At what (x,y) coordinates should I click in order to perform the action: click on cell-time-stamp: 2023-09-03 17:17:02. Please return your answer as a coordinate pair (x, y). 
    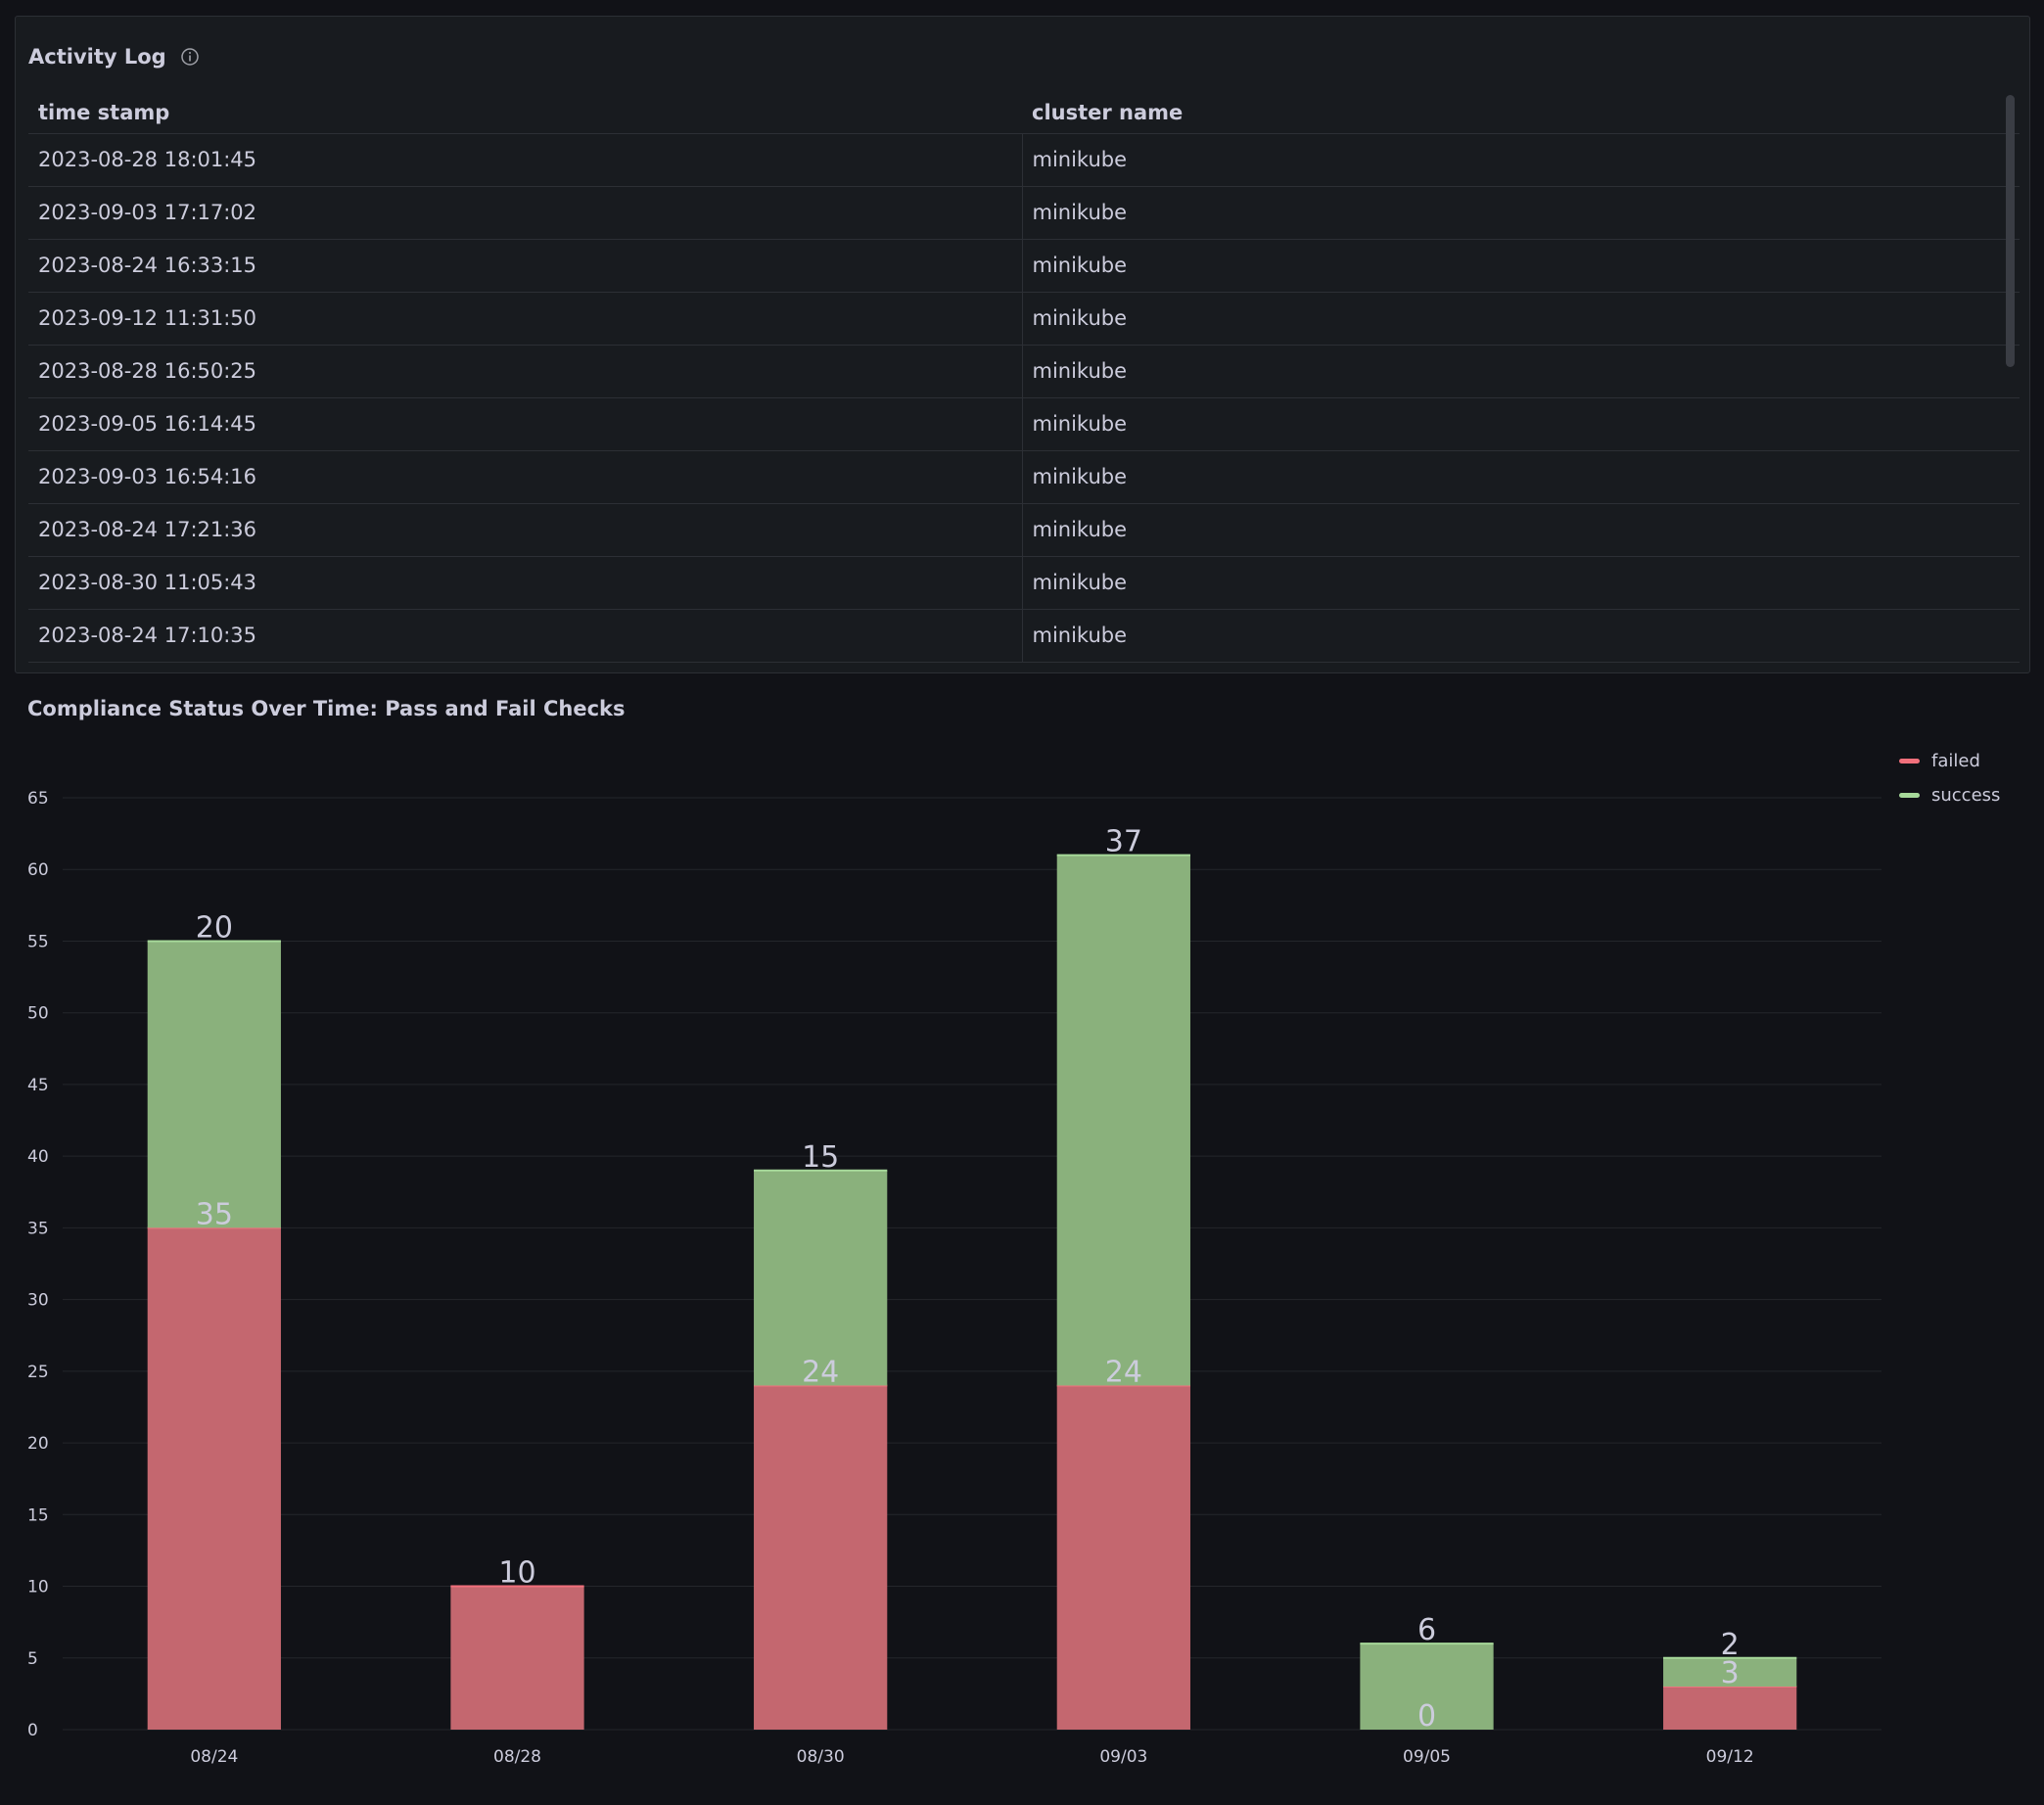
    Looking at the image, I should click on (525, 213).